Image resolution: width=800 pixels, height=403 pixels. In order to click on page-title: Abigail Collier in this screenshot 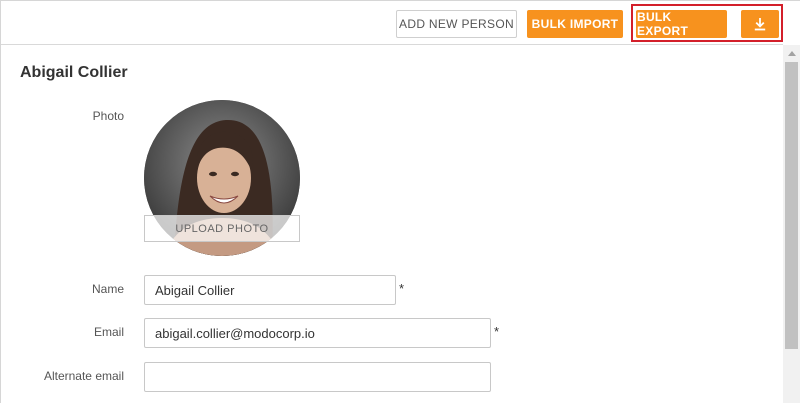, I will do `click(74, 72)`.